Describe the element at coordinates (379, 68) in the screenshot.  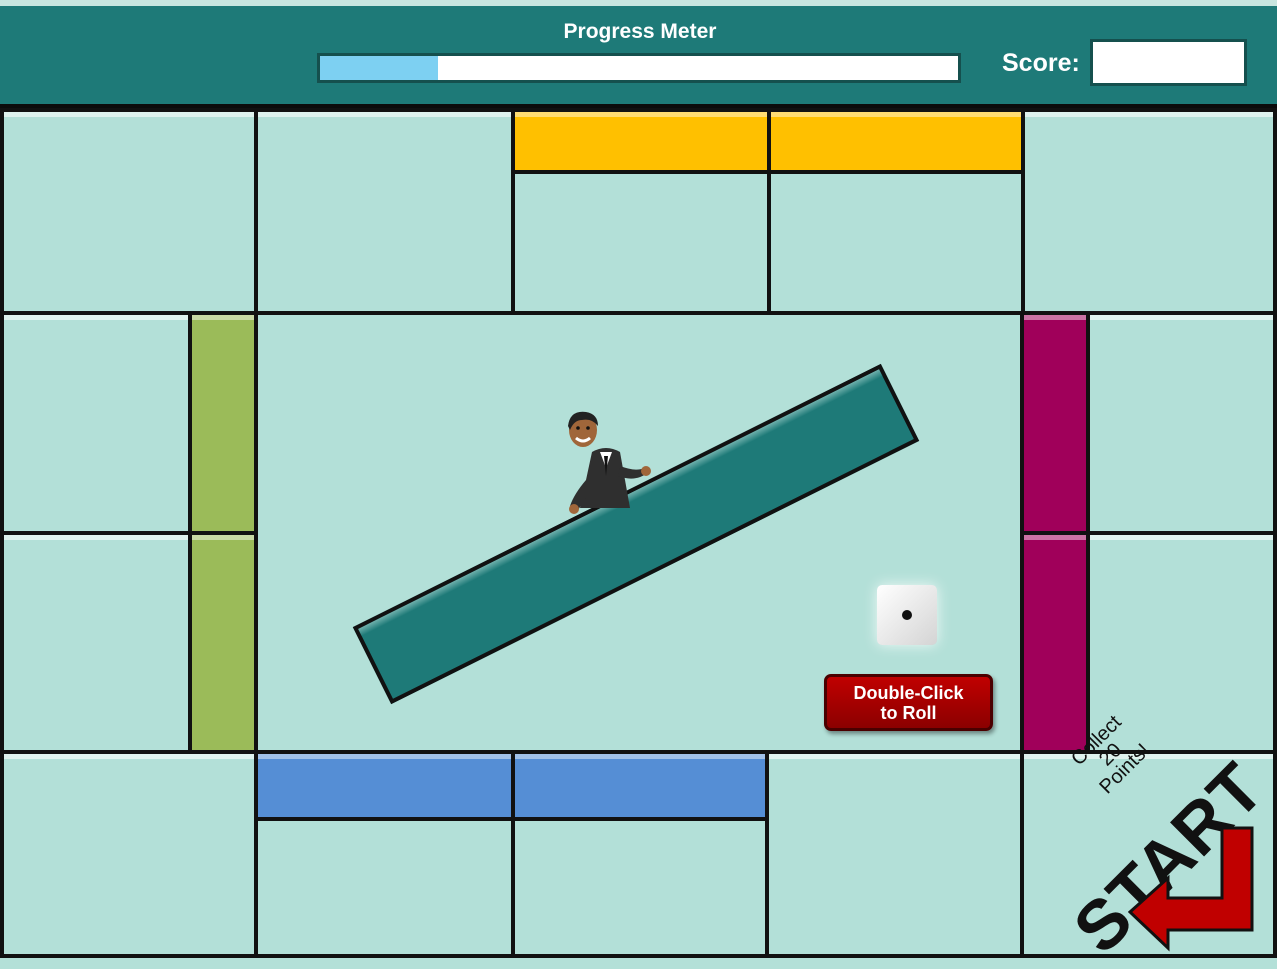
I see `progress-fill` at that location.